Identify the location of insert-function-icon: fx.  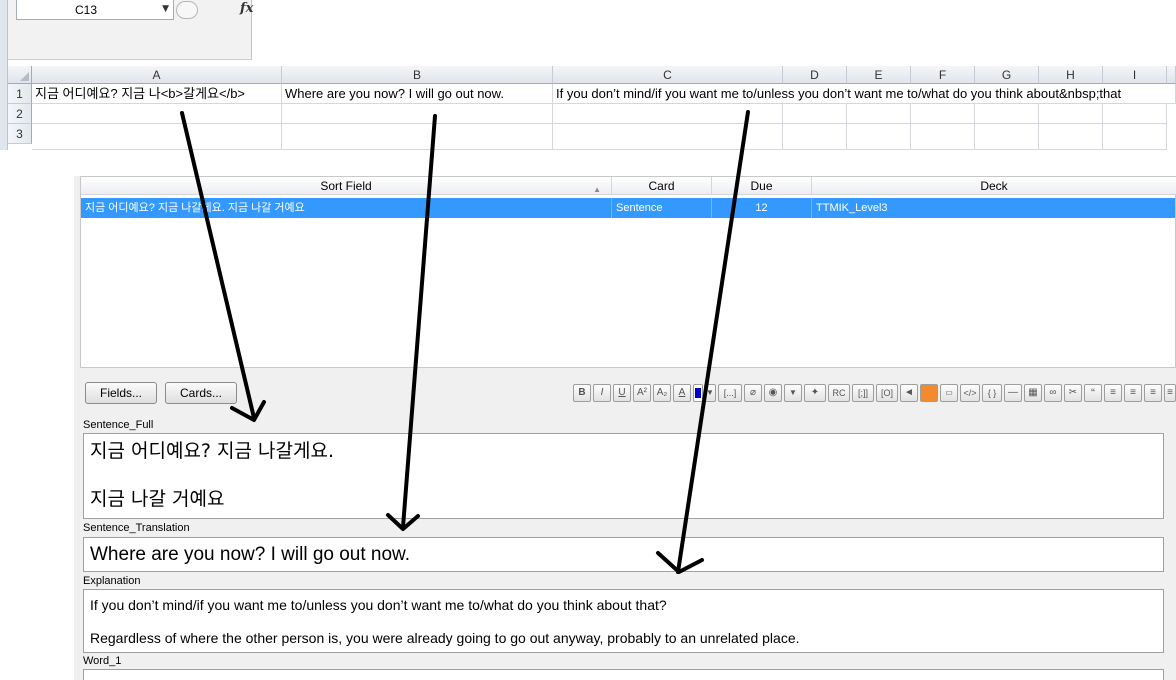
(246, 8).